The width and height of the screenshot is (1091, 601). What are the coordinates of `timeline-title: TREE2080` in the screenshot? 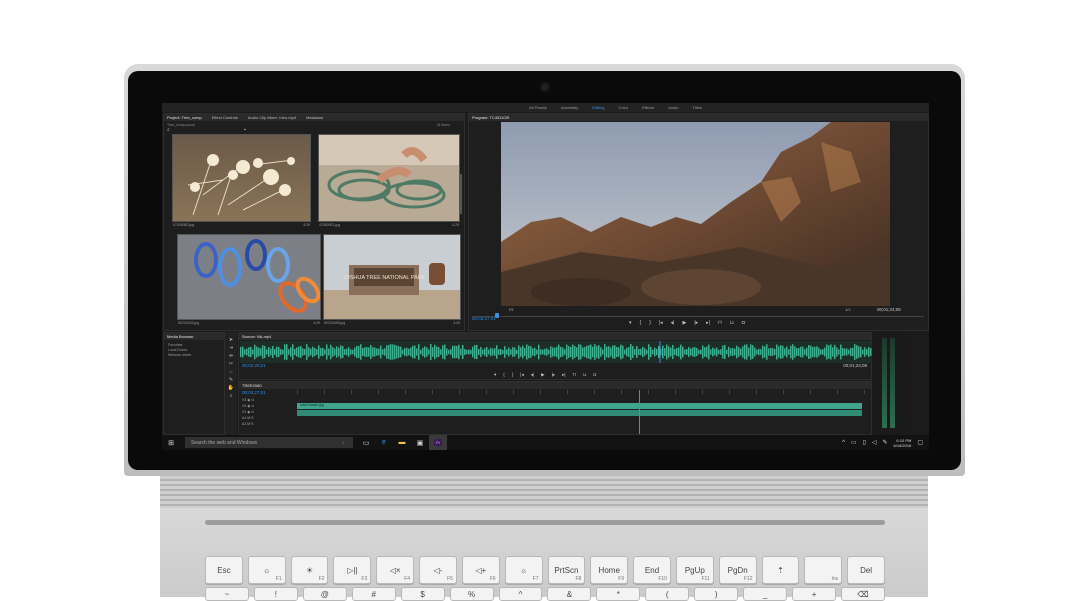 It's located at (252, 385).